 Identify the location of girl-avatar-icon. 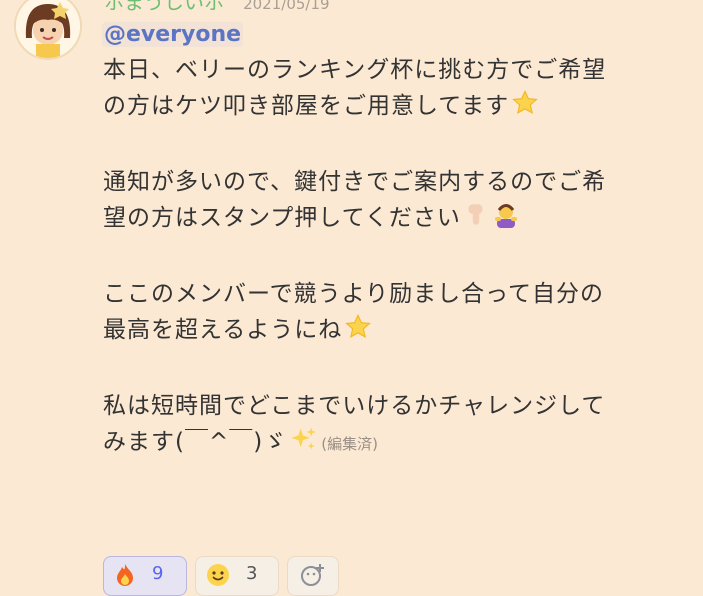
(48, 29).